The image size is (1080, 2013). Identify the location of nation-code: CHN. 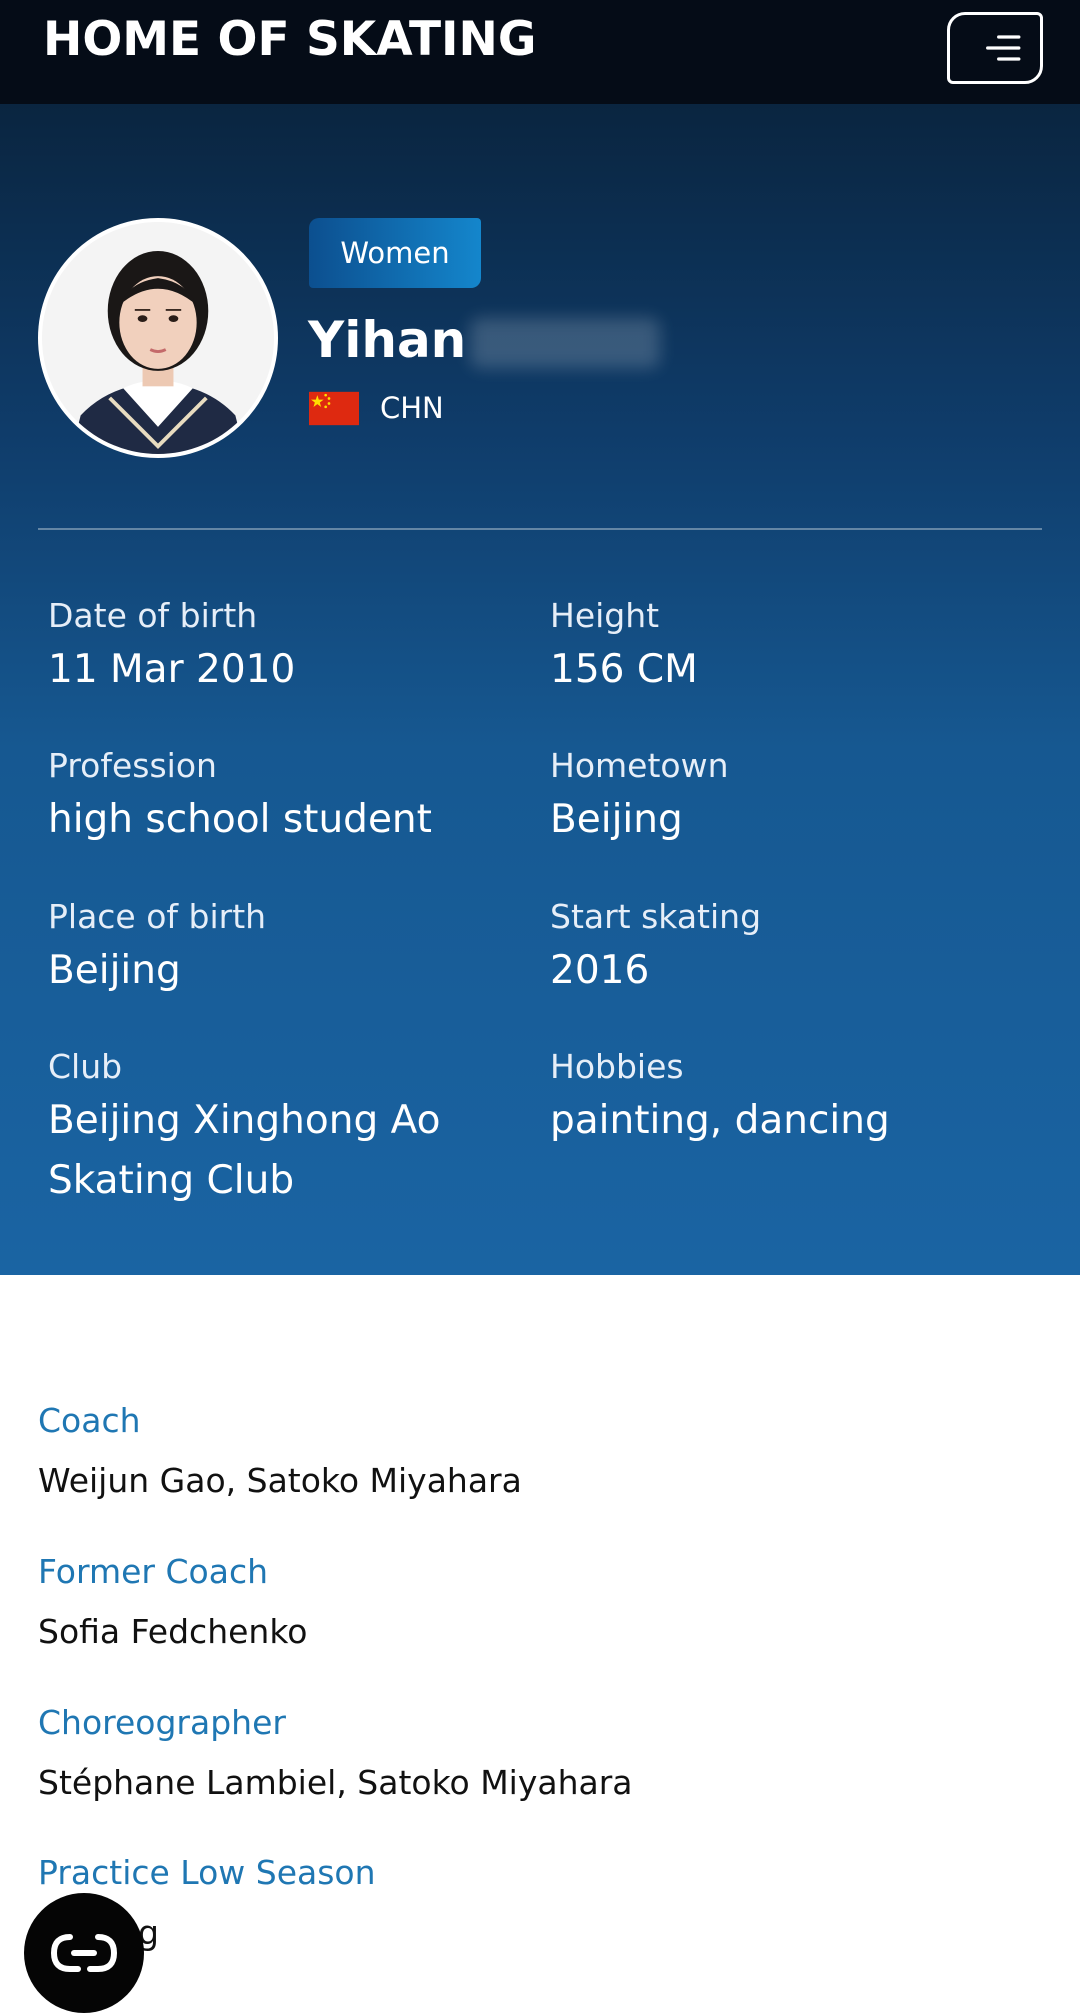
(412, 408).